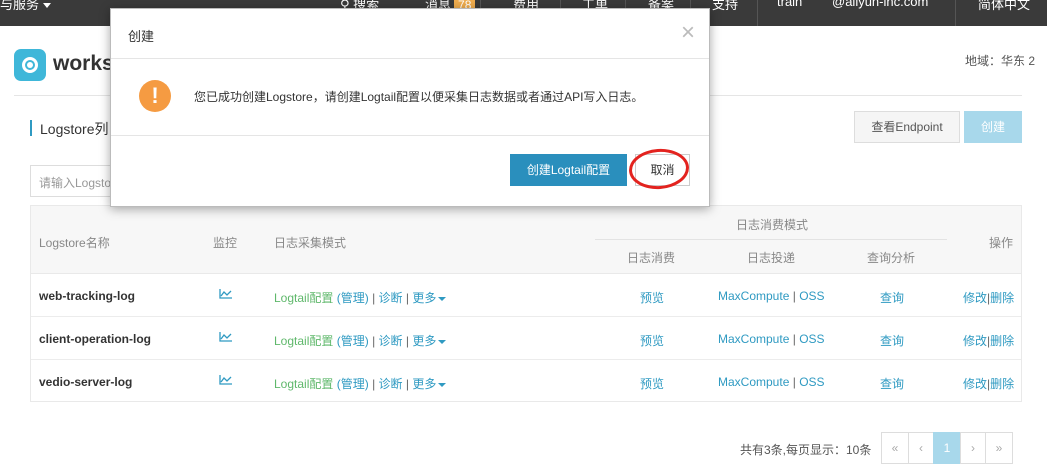 The image size is (1047, 472). Describe the element at coordinates (688, 33) in the screenshot. I see `close-icon: ×` at that location.